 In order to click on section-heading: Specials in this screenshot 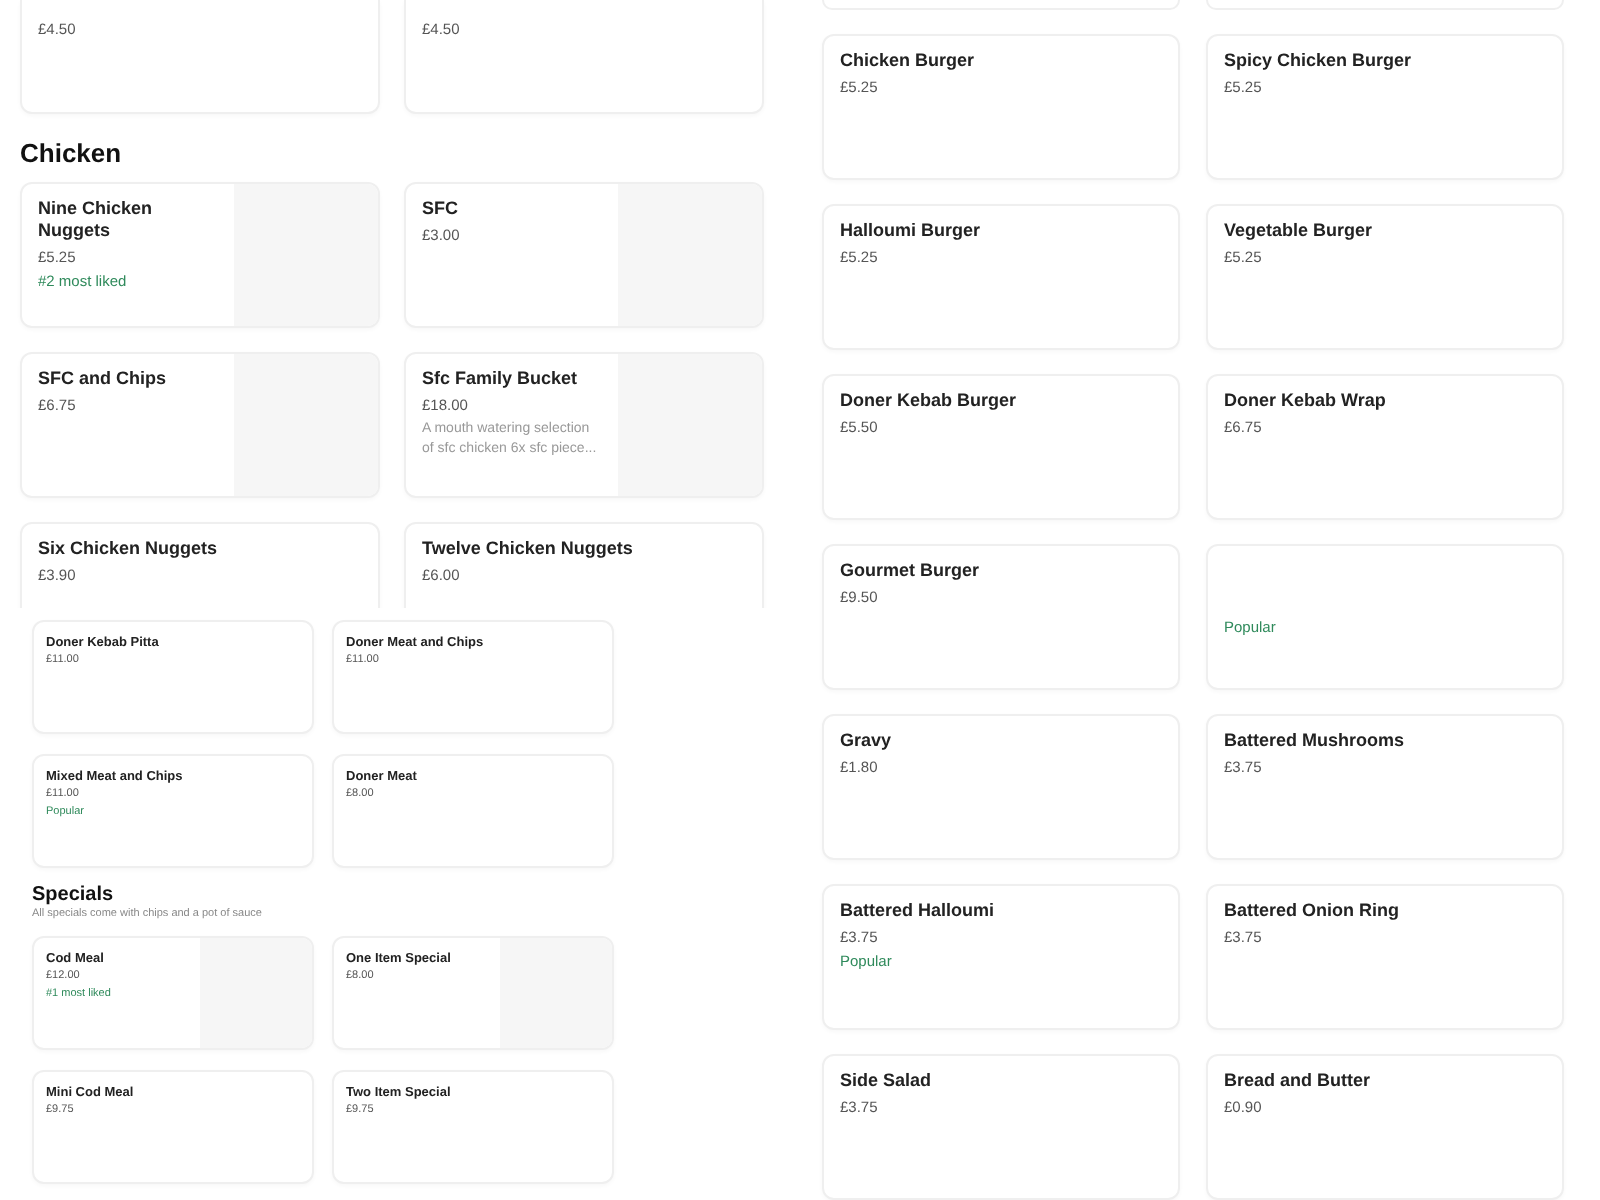, I will do `click(74, 895)`.